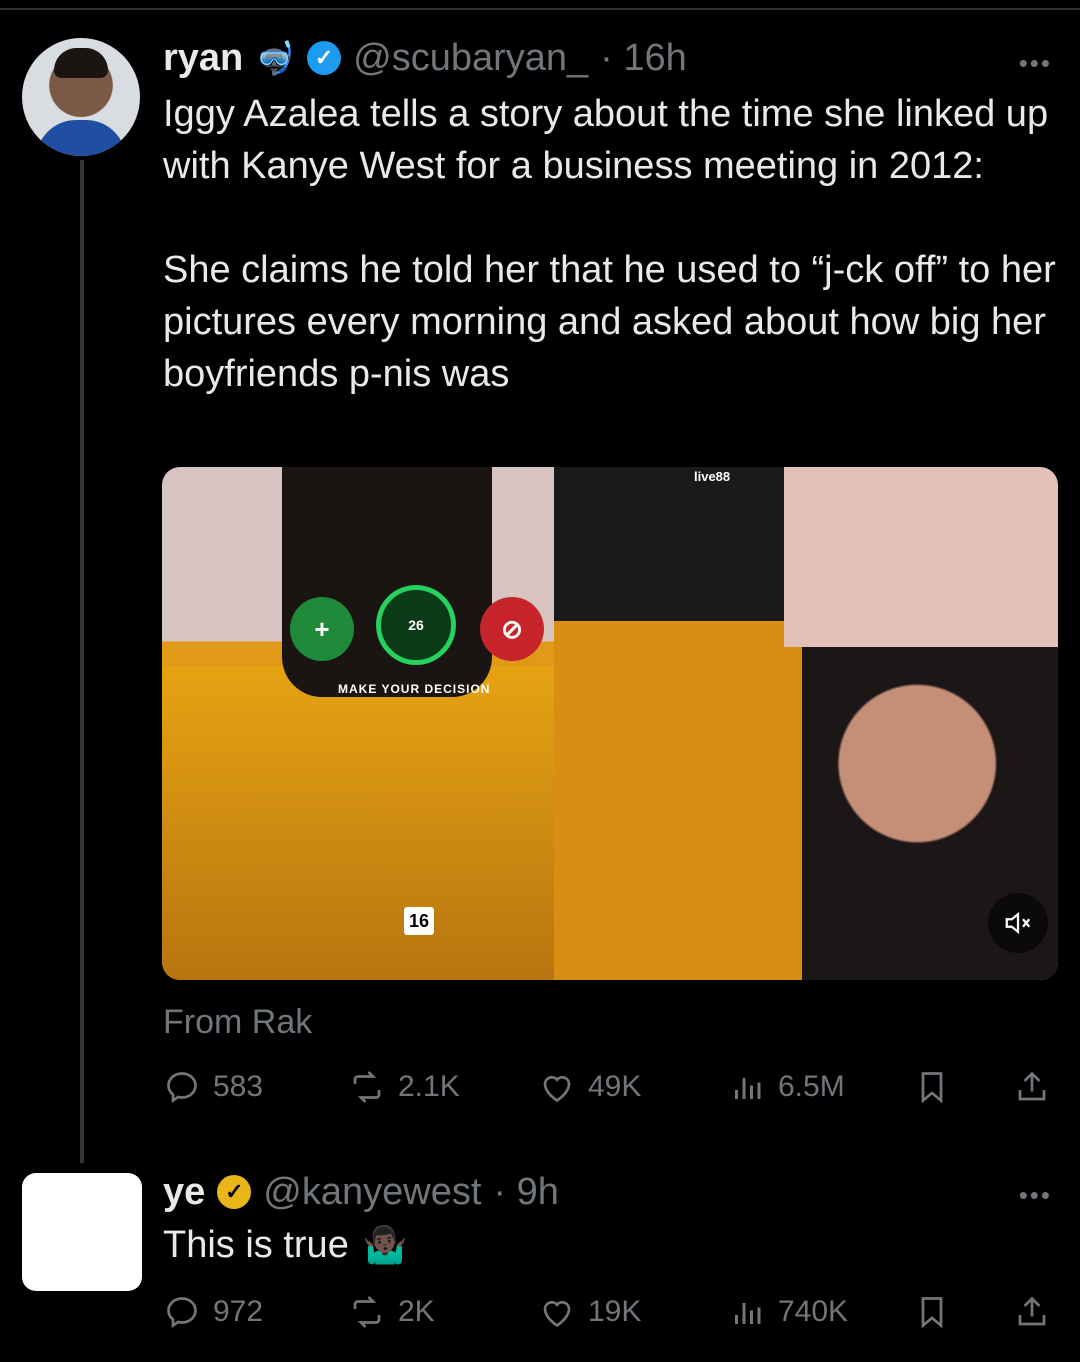  I want to click on view-count: 740K, so click(813, 1311).